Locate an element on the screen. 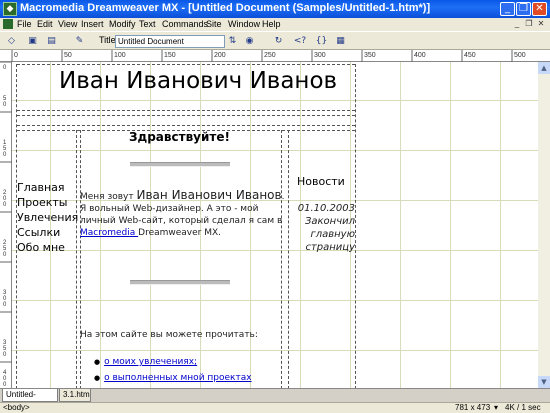 This screenshot has height=413, width=550. news-heading: Новости is located at coordinates (321, 181).